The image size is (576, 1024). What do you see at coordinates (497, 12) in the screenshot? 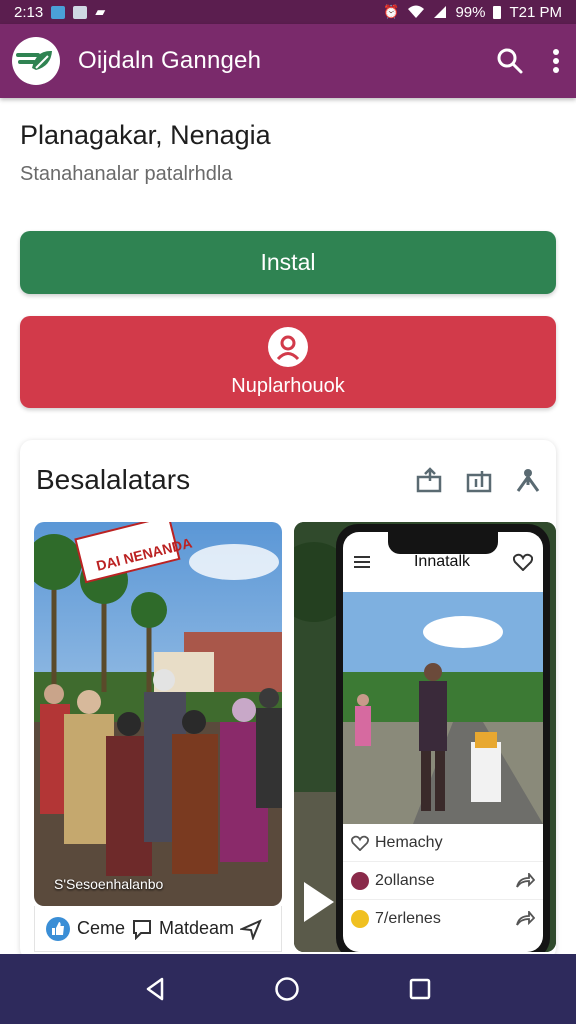
I see `battery-icon` at bounding box center [497, 12].